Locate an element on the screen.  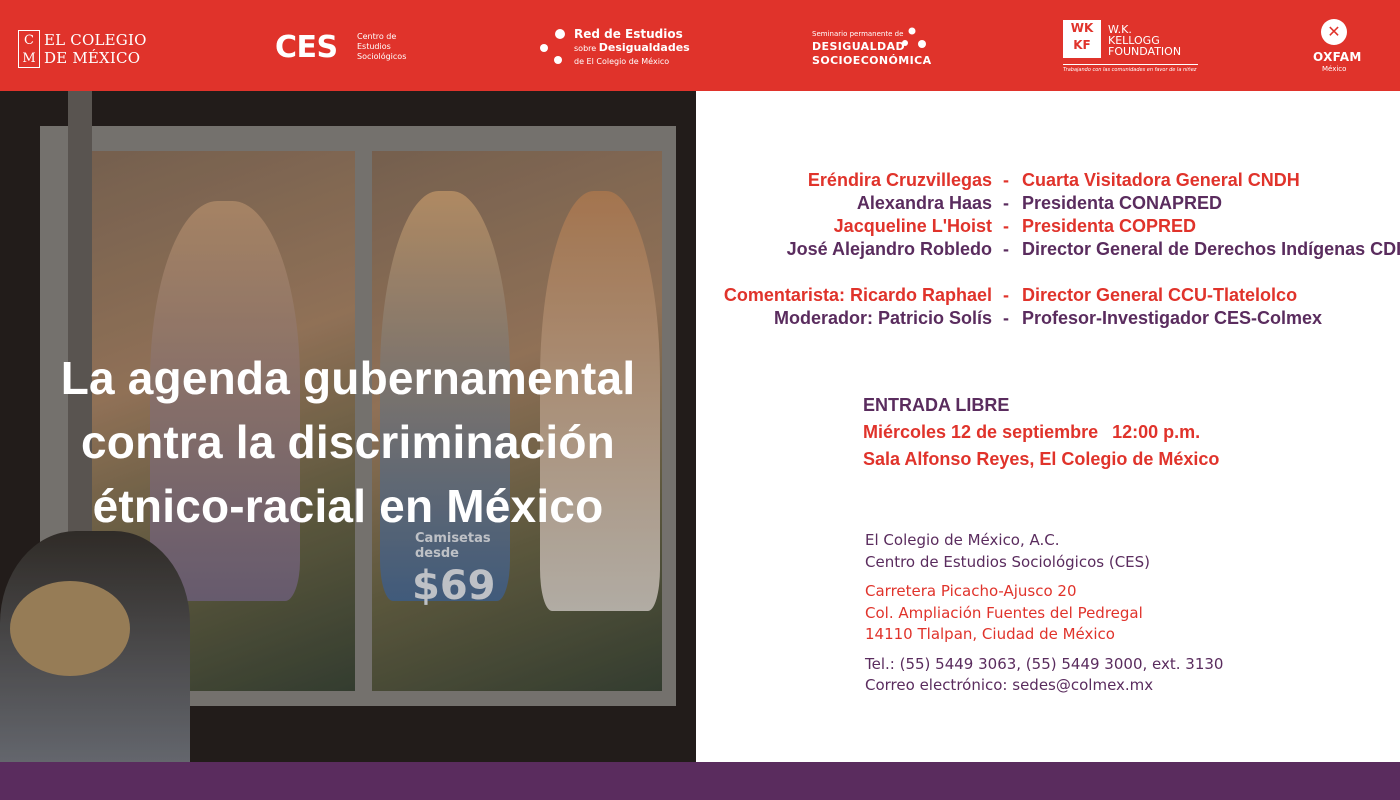
org-name: El Colegio de México, A.C. is located at coordinates (962, 540).